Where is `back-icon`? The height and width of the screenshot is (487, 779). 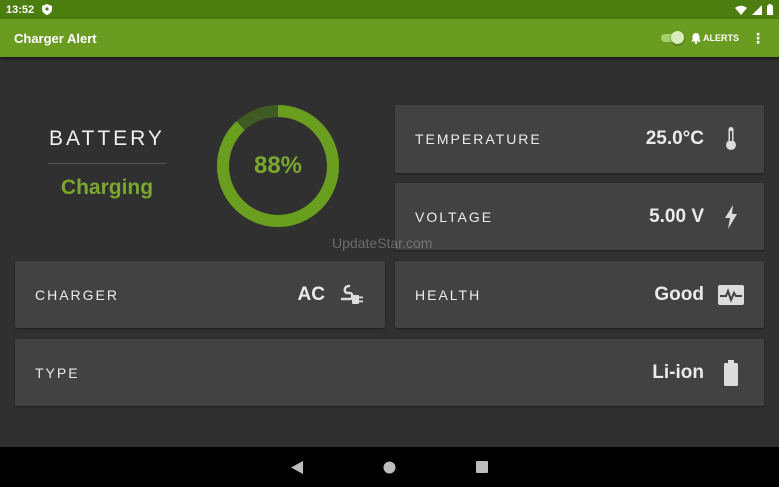 back-icon is located at coordinates (297, 467).